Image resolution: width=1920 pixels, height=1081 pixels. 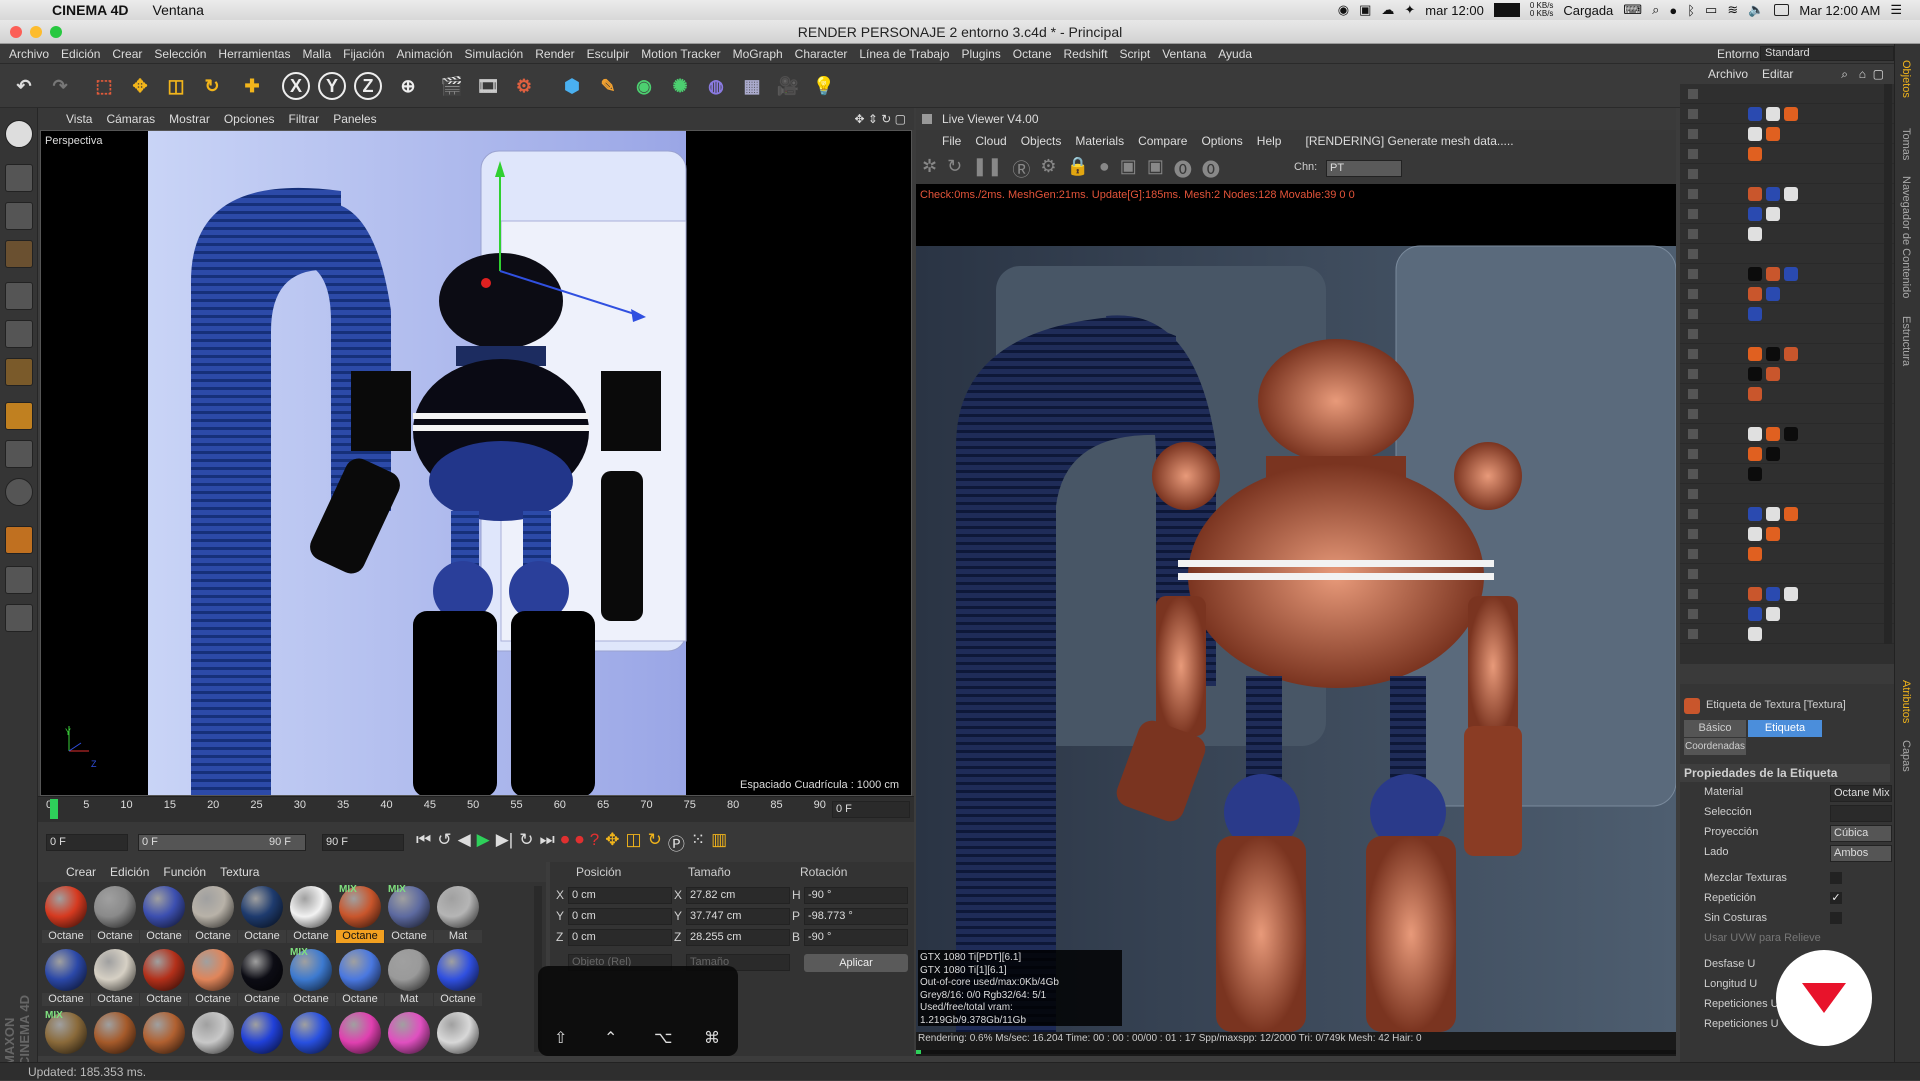 What do you see at coordinates (1861, 853) in the screenshot?
I see `prop-lado-value: Ambos` at bounding box center [1861, 853].